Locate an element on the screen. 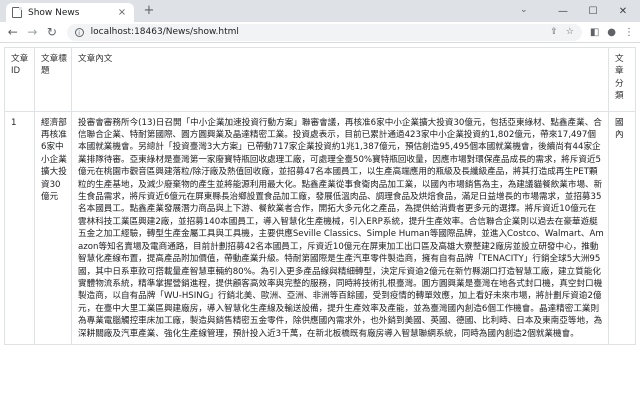 Image resolution: width=640 pixels, height=414 pixels. url-text: localhost:18463/News/show.html is located at coordinates (317, 32).